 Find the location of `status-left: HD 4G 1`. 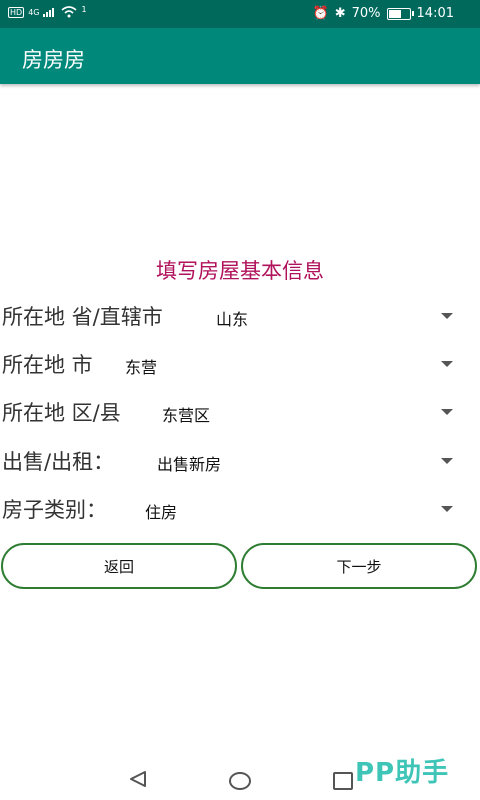

status-left: HD 4G 1 is located at coordinates (47, 11).